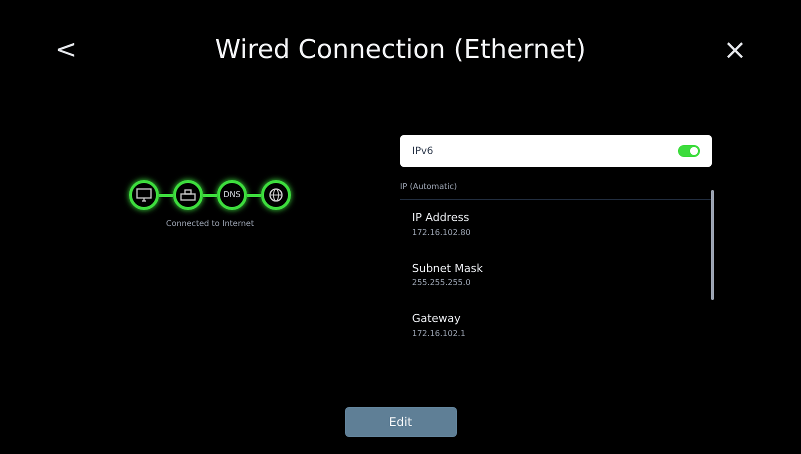 The image size is (801, 454). I want to click on section-label: IP (Automatic), so click(556, 190).